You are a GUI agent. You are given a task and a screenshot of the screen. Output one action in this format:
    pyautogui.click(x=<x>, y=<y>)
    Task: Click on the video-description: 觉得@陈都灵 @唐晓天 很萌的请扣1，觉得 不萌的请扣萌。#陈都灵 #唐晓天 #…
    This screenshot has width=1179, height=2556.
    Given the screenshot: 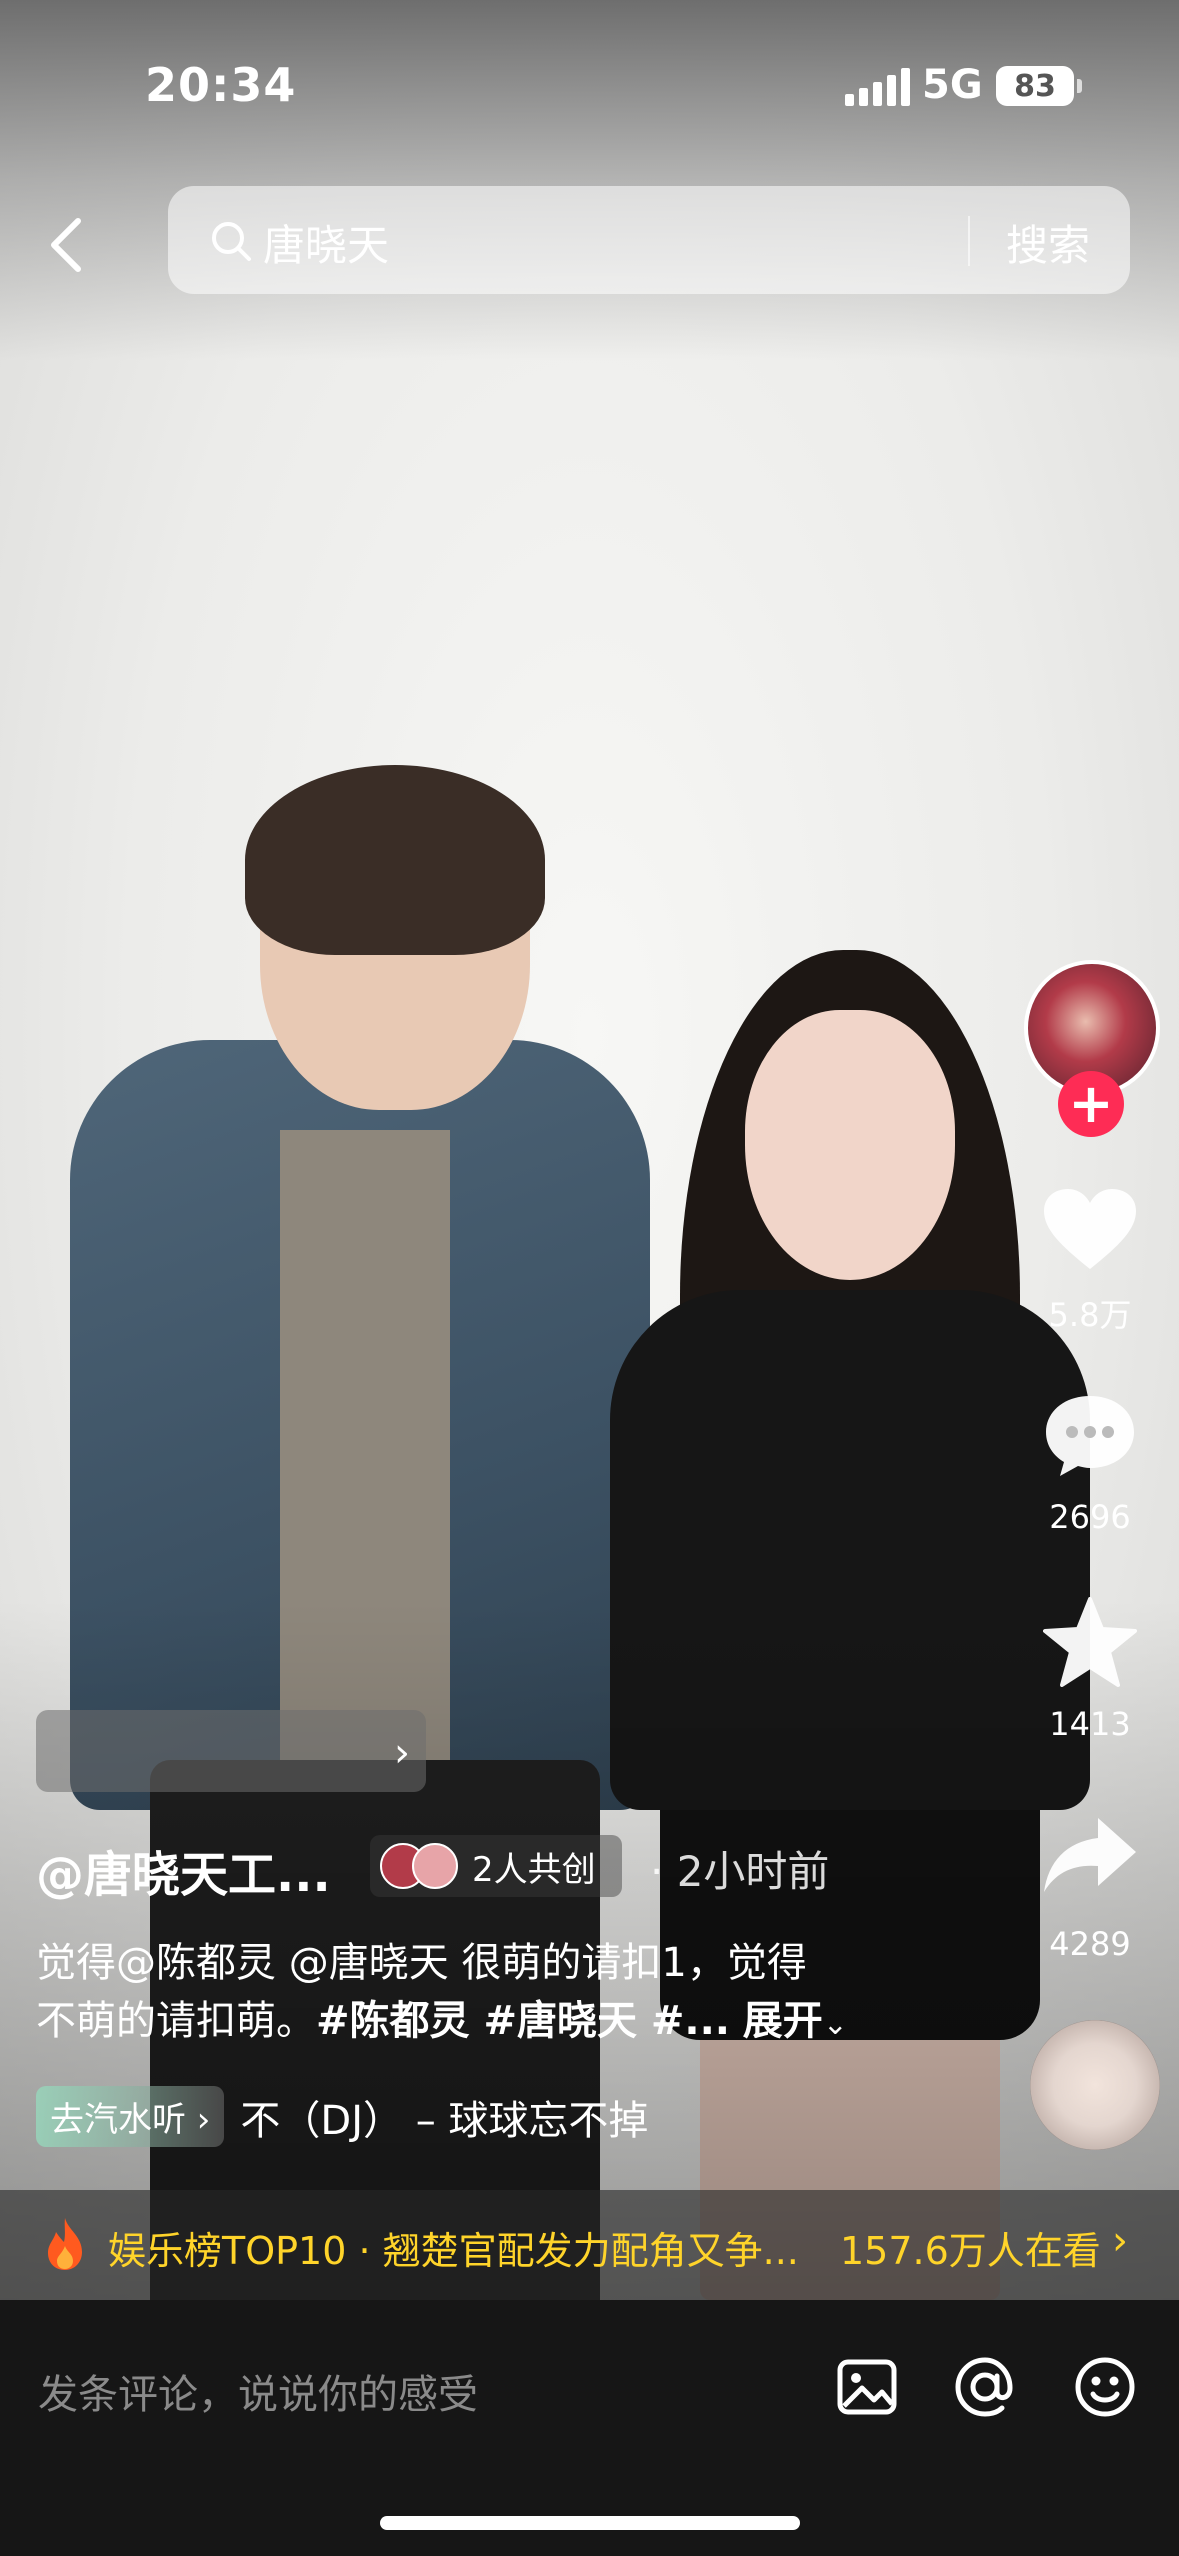 What is the action you would take?
    pyautogui.click(x=476, y=1994)
    